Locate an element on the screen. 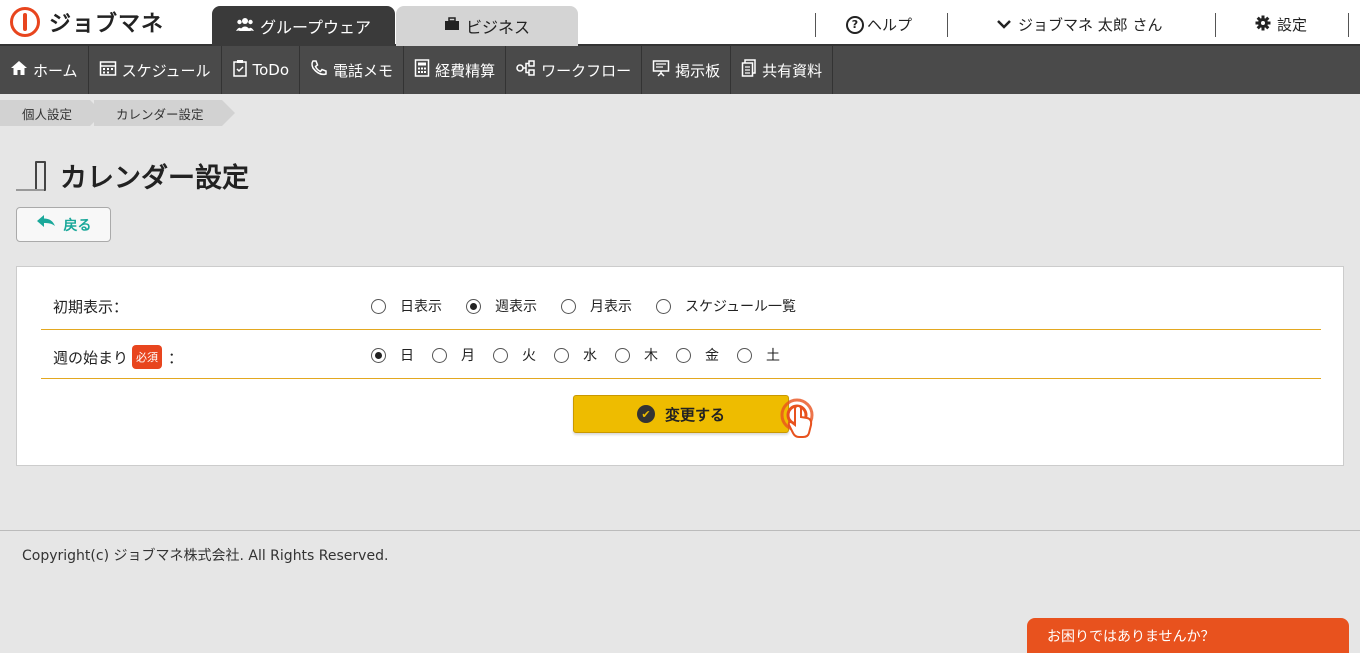 The image size is (1360, 653). documents-icon is located at coordinates (749, 70).